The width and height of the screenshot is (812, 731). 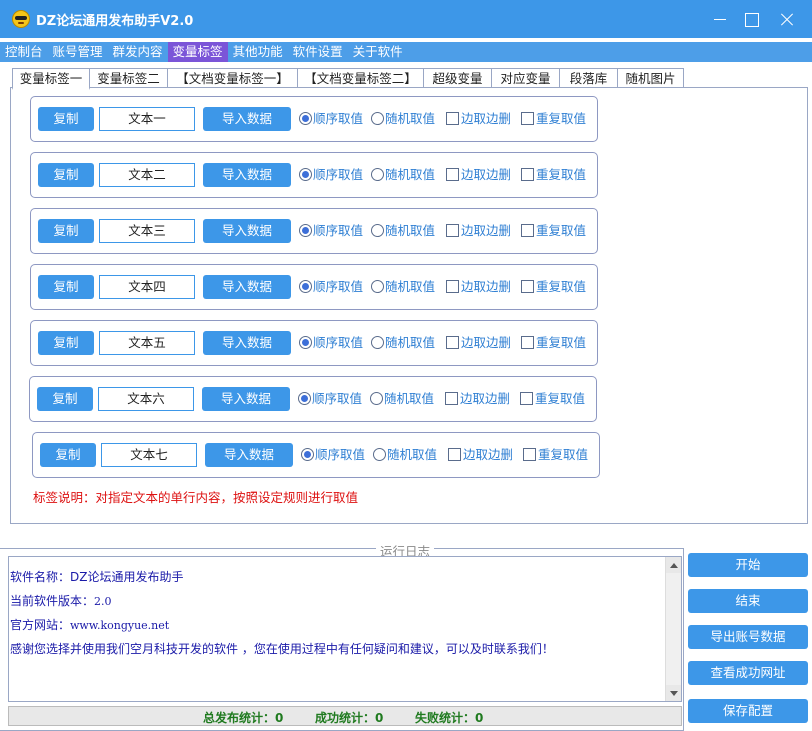 I want to click on variable-row: 复制 文本五 导入数据 顺序取值 随机取值 边取边删 重复取值, so click(x=314, y=343).